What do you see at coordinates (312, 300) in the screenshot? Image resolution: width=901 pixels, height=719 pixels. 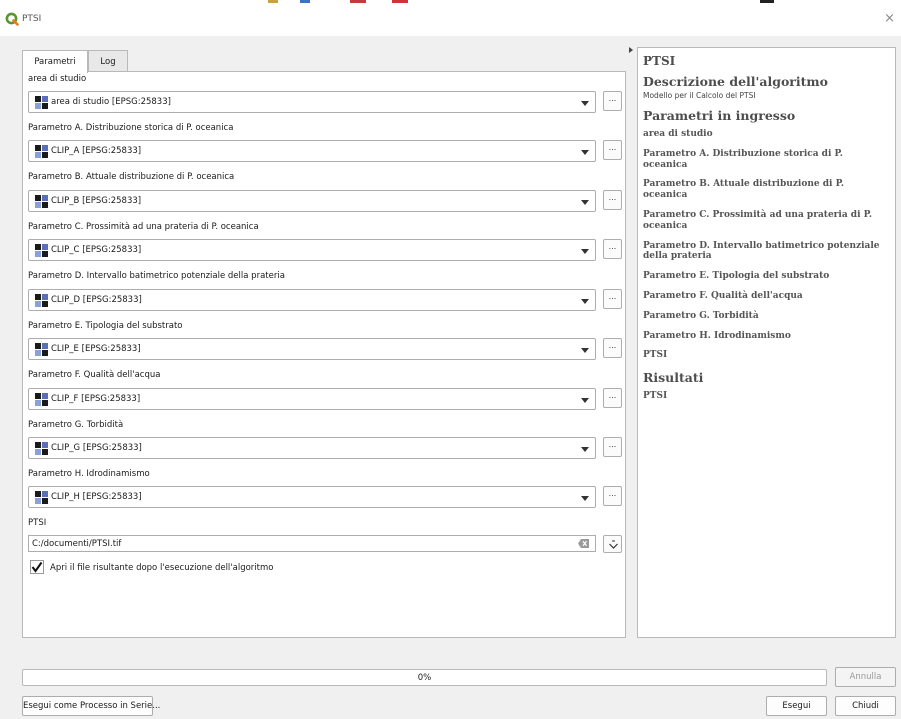 I see `layer-combo-d: CLIP_D [EPSG:25833]` at bounding box center [312, 300].